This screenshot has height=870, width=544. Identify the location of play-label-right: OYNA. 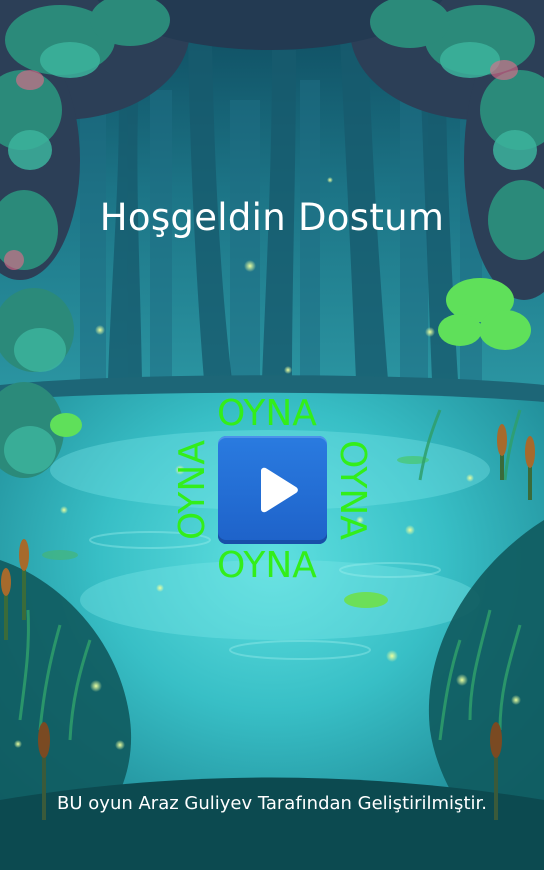
(352, 490).